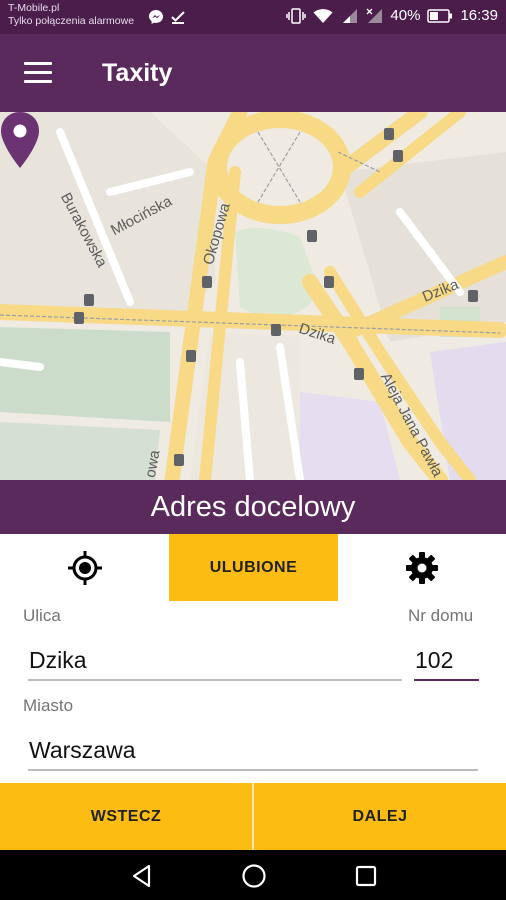  What do you see at coordinates (374, 15) in the screenshot?
I see `signal-no-sim-icon` at bounding box center [374, 15].